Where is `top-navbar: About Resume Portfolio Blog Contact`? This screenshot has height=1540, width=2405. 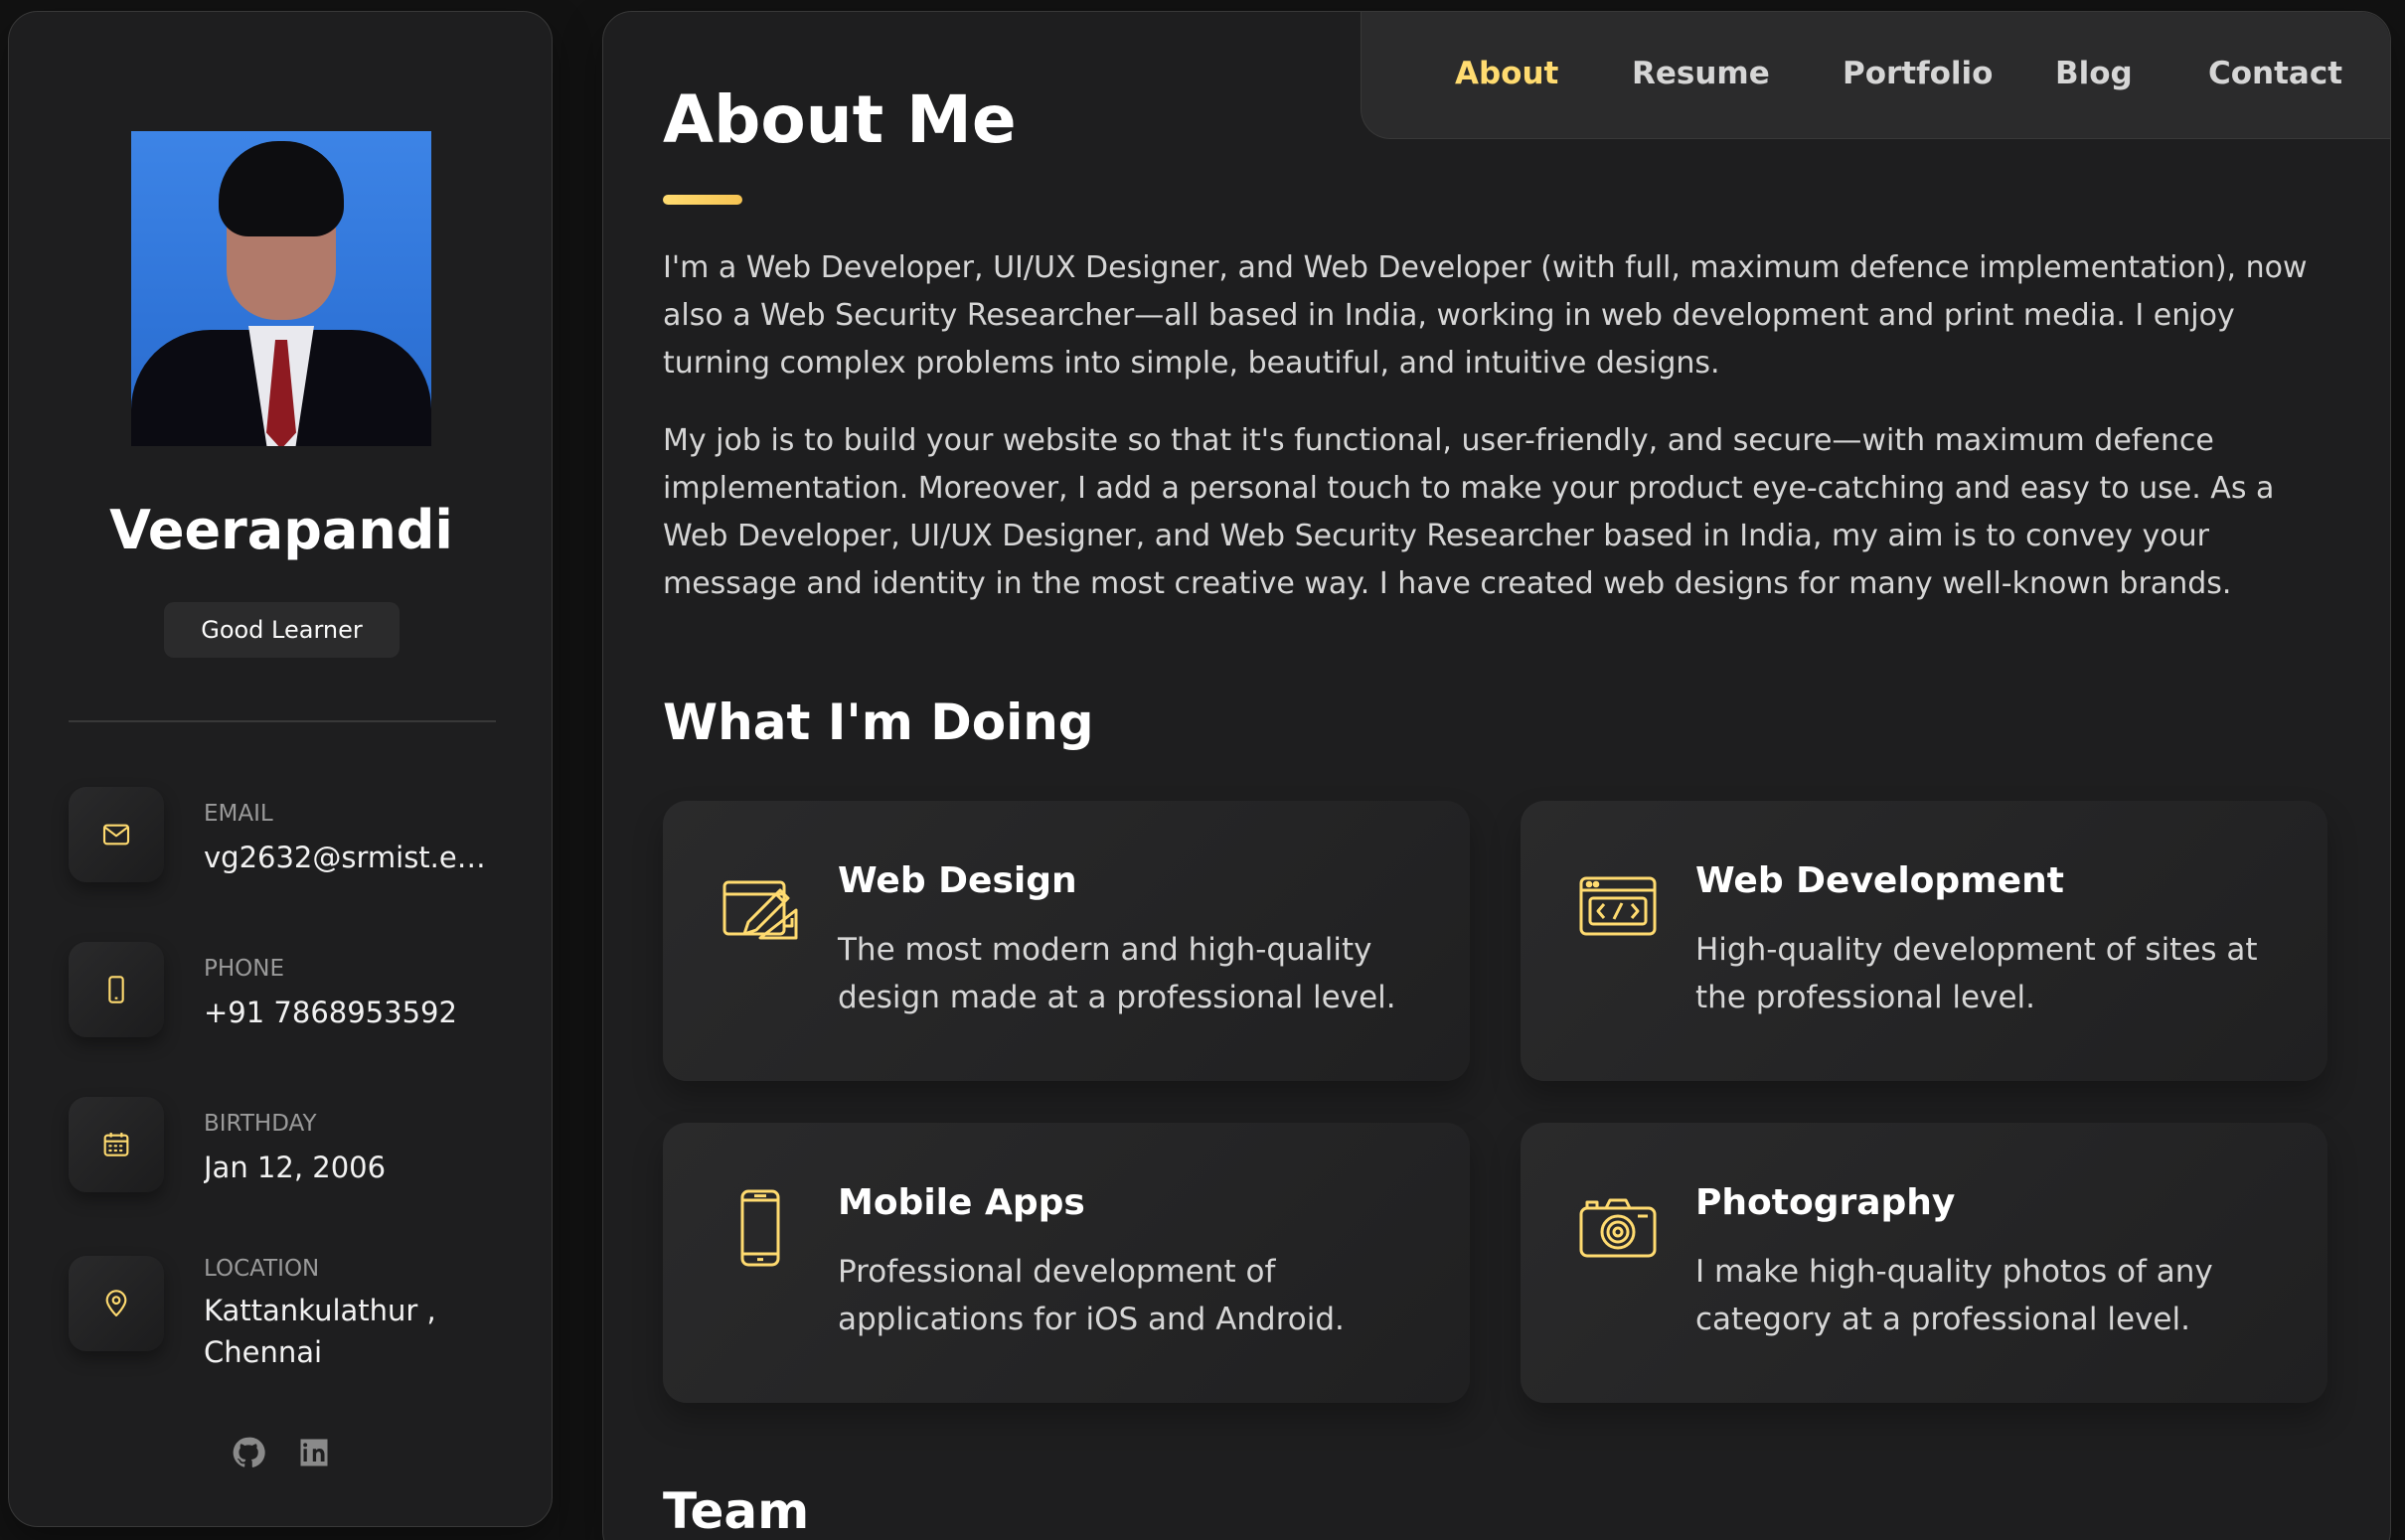 top-navbar: About Resume Portfolio Blog Contact is located at coordinates (1875, 75).